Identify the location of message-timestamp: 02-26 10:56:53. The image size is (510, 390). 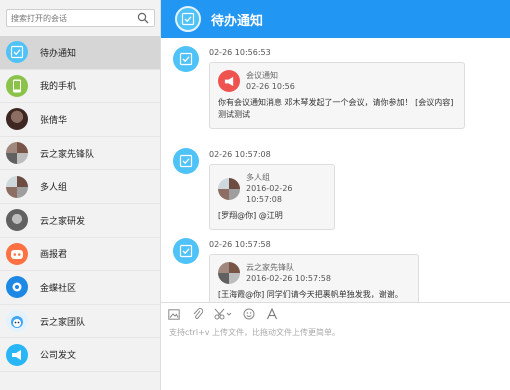
(240, 52).